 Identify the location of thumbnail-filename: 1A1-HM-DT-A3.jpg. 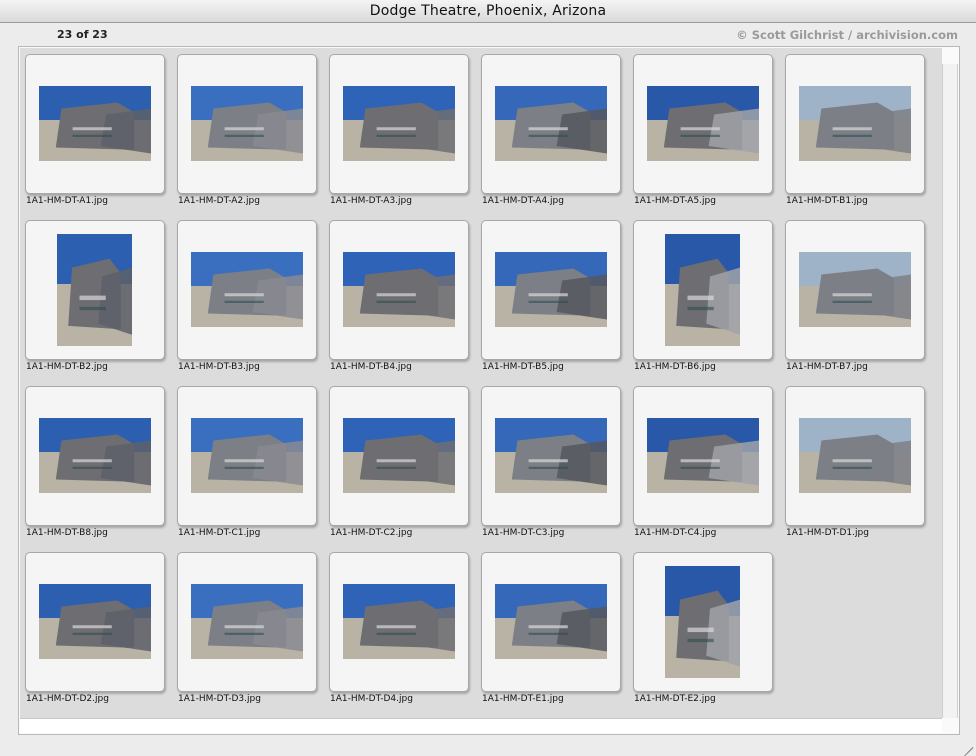
(371, 201).